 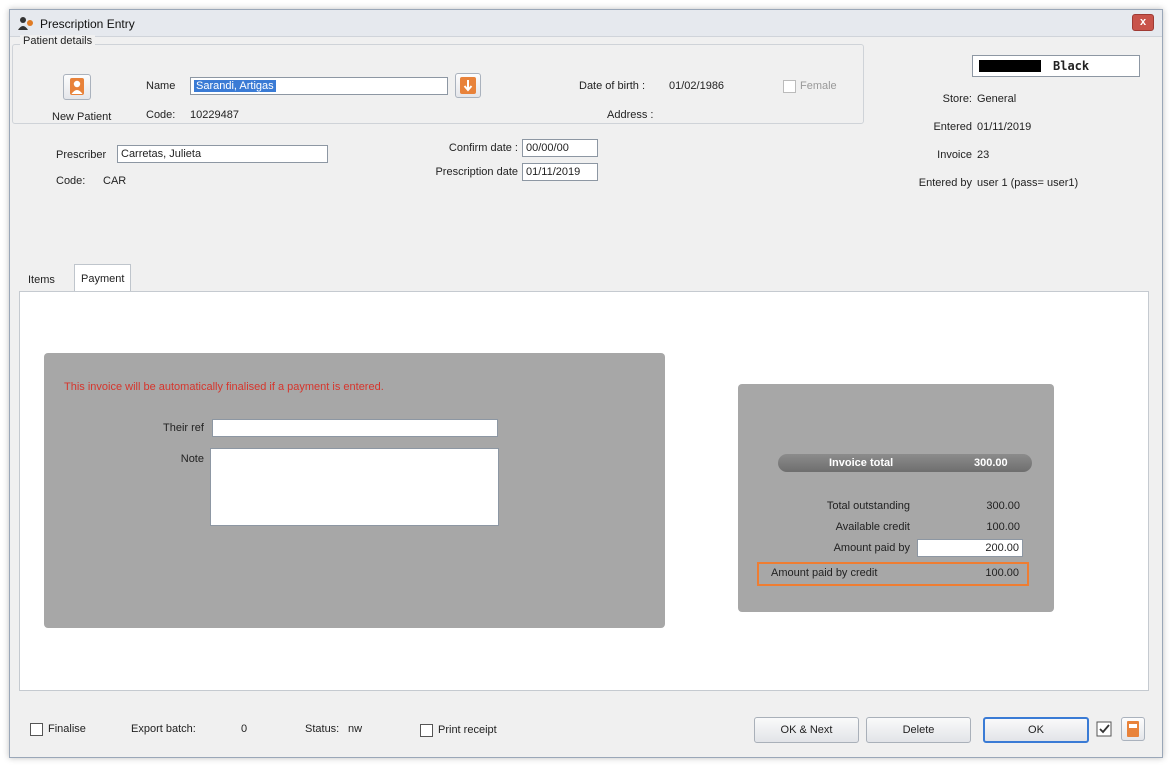 What do you see at coordinates (1133, 729) in the screenshot?
I see `printer-icon` at bounding box center [1133, 729].